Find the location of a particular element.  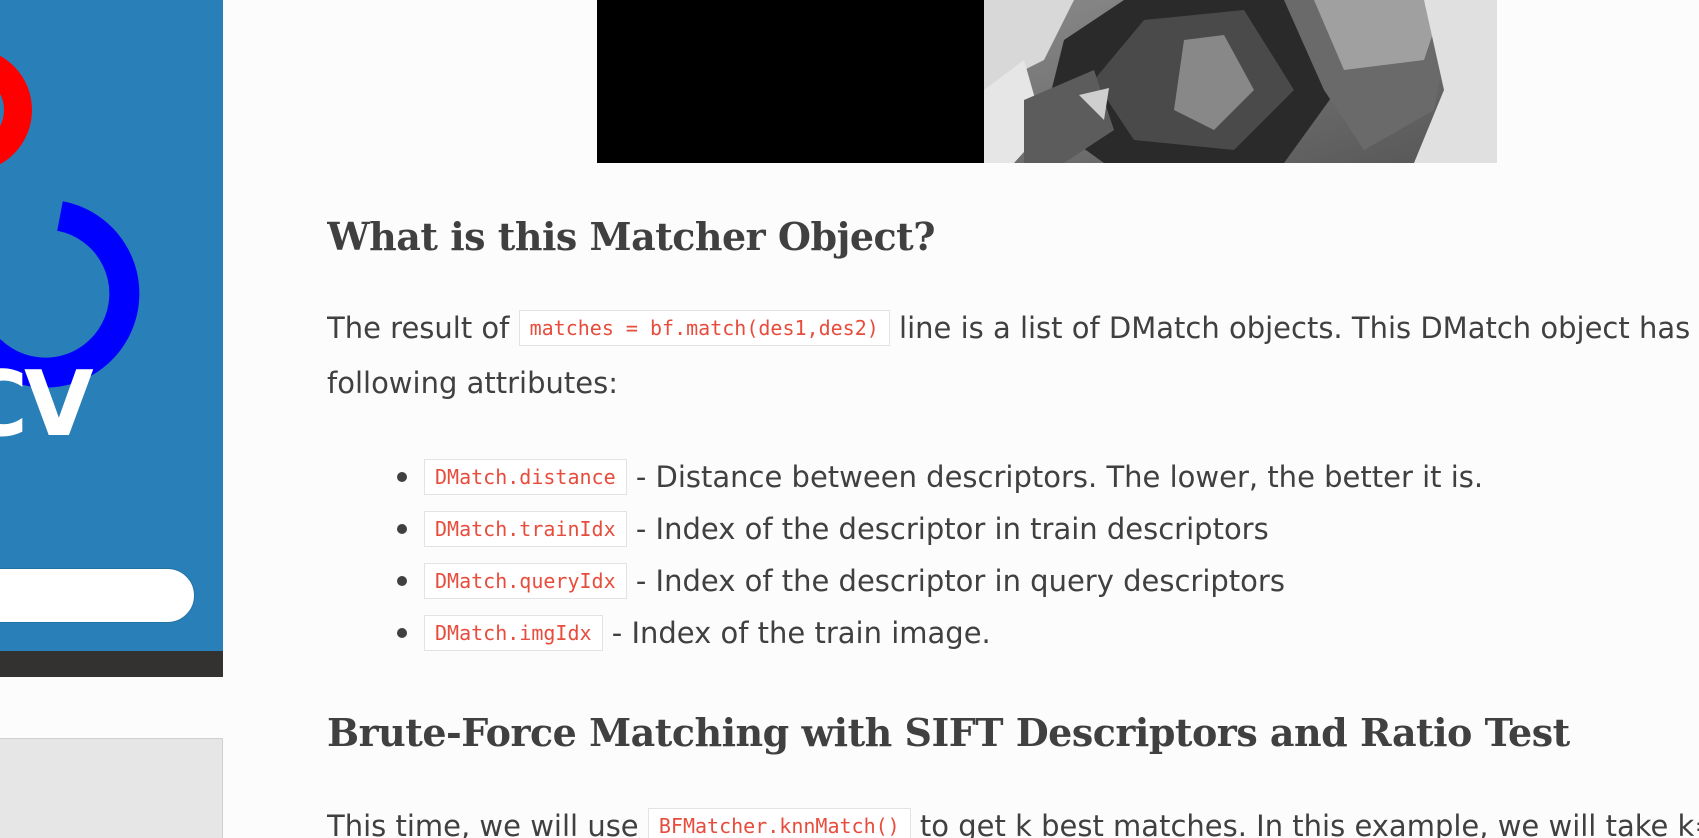

logo-text: CV is located at coordinates (47, 404).